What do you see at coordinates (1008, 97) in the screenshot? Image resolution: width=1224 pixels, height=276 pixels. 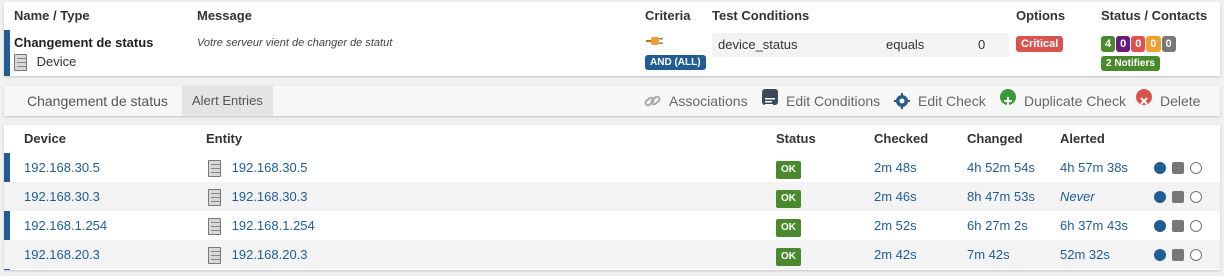 I see `plus-circle-icon` at bounding box center [1008, 97].